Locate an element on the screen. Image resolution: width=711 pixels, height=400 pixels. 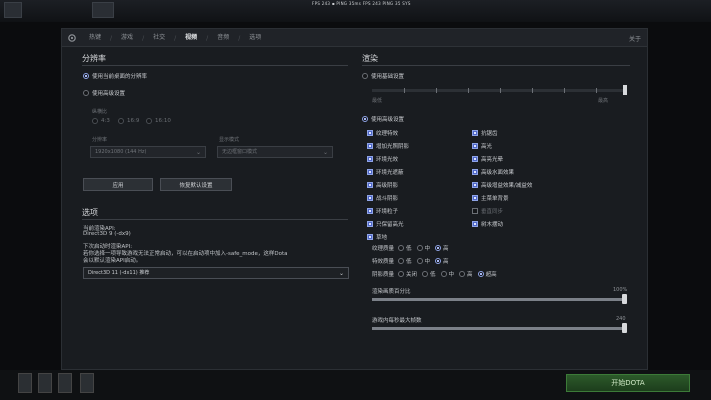
slider-fill is located at coordinates (499, 299).